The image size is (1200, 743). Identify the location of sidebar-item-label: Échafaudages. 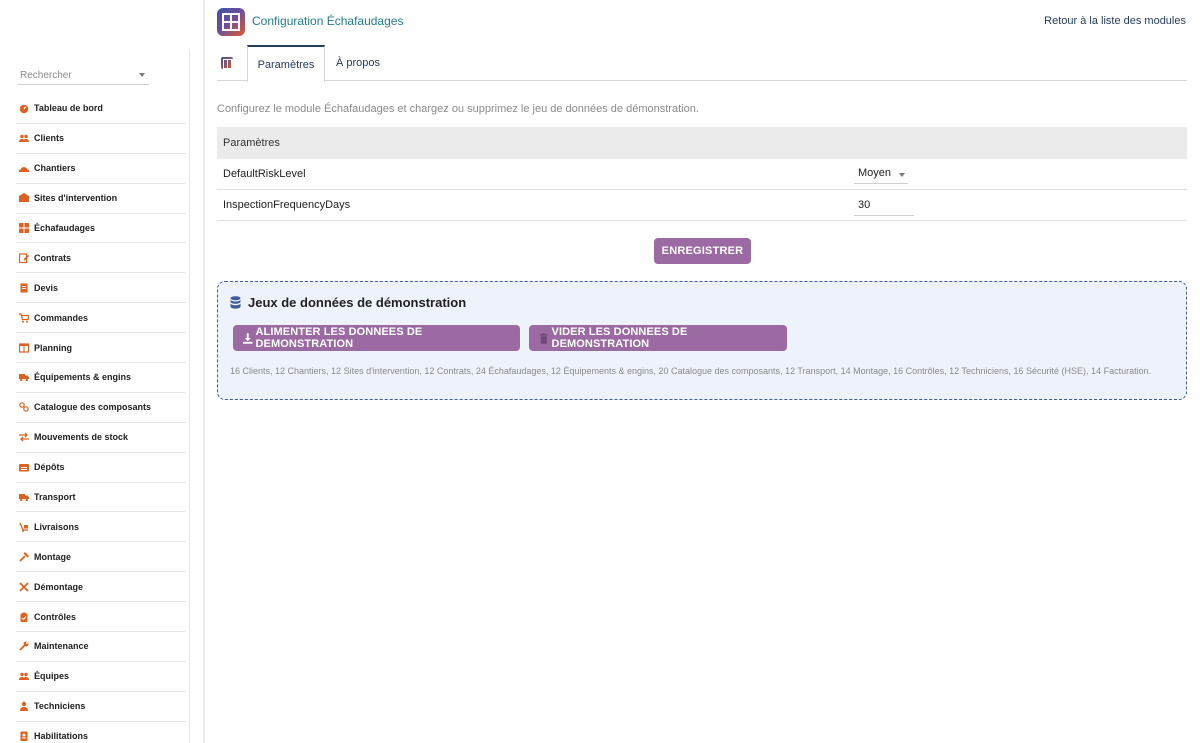
(65, 228).